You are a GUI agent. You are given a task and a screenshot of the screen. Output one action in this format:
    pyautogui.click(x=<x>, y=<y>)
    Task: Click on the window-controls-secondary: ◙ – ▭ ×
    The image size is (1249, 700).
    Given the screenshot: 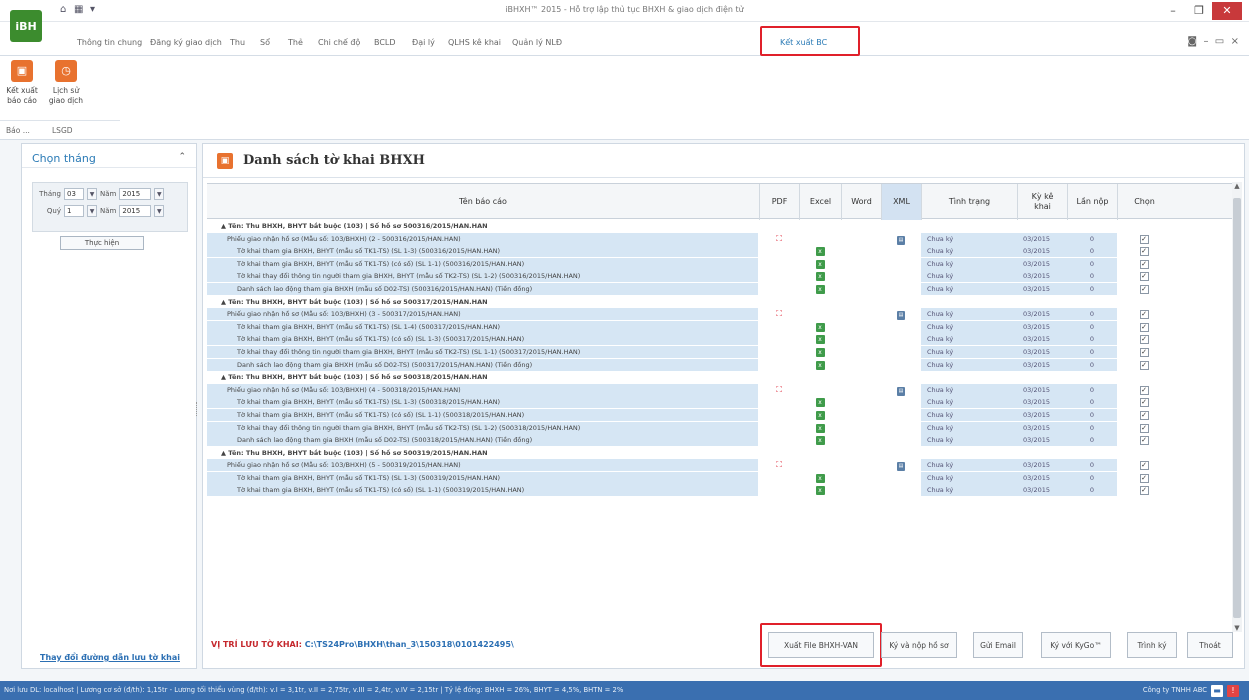 What is the action you would take?
    pyautogui.click(x=1213, y=41)
    